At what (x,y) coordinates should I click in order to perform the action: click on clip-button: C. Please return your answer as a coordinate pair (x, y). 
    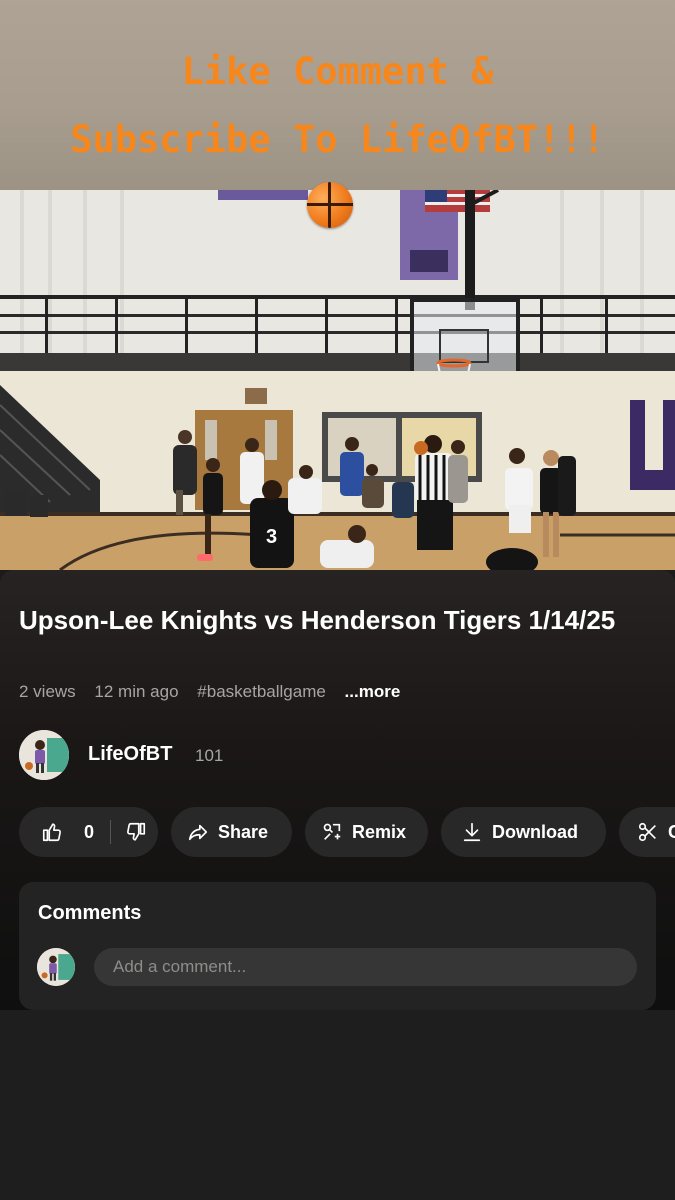
    Looking at the image, I should click on (647, 832).